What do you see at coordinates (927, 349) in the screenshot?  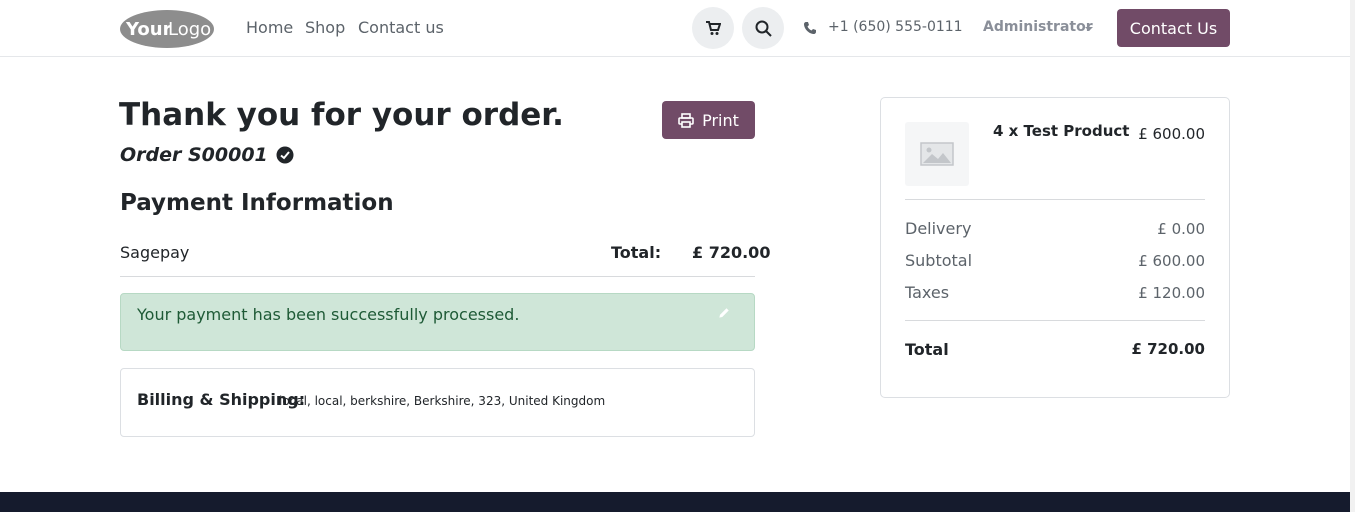 I see `summary-total-label: Total` at bounding box center [927, 349].